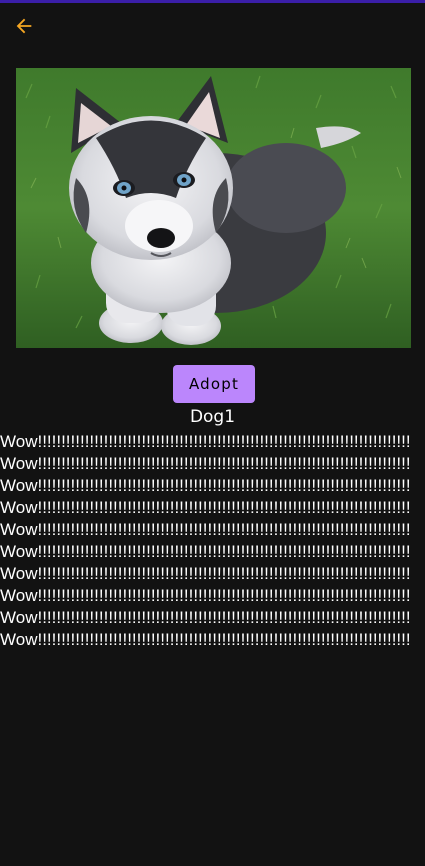 The image size is (425, 866). What do you see at coordinates (214, 384) in the screenshot?
I see `adopt-button: Adopt` at bounding box center [214, 384].